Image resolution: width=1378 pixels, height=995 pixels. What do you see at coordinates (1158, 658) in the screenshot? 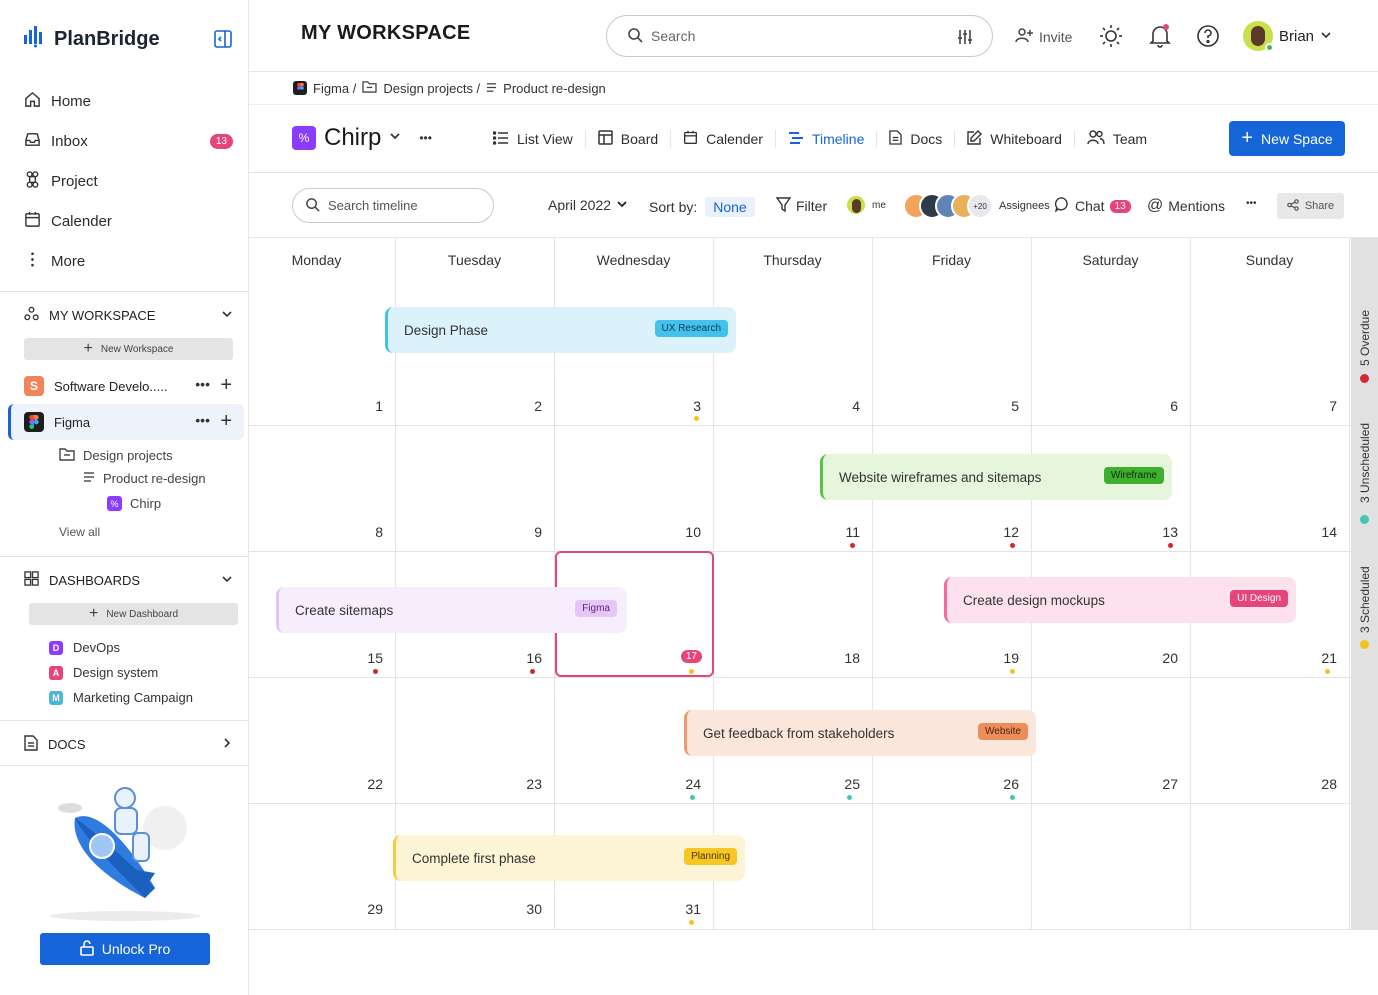
I see `day-number: 20` at bounding box center [1158, 658].